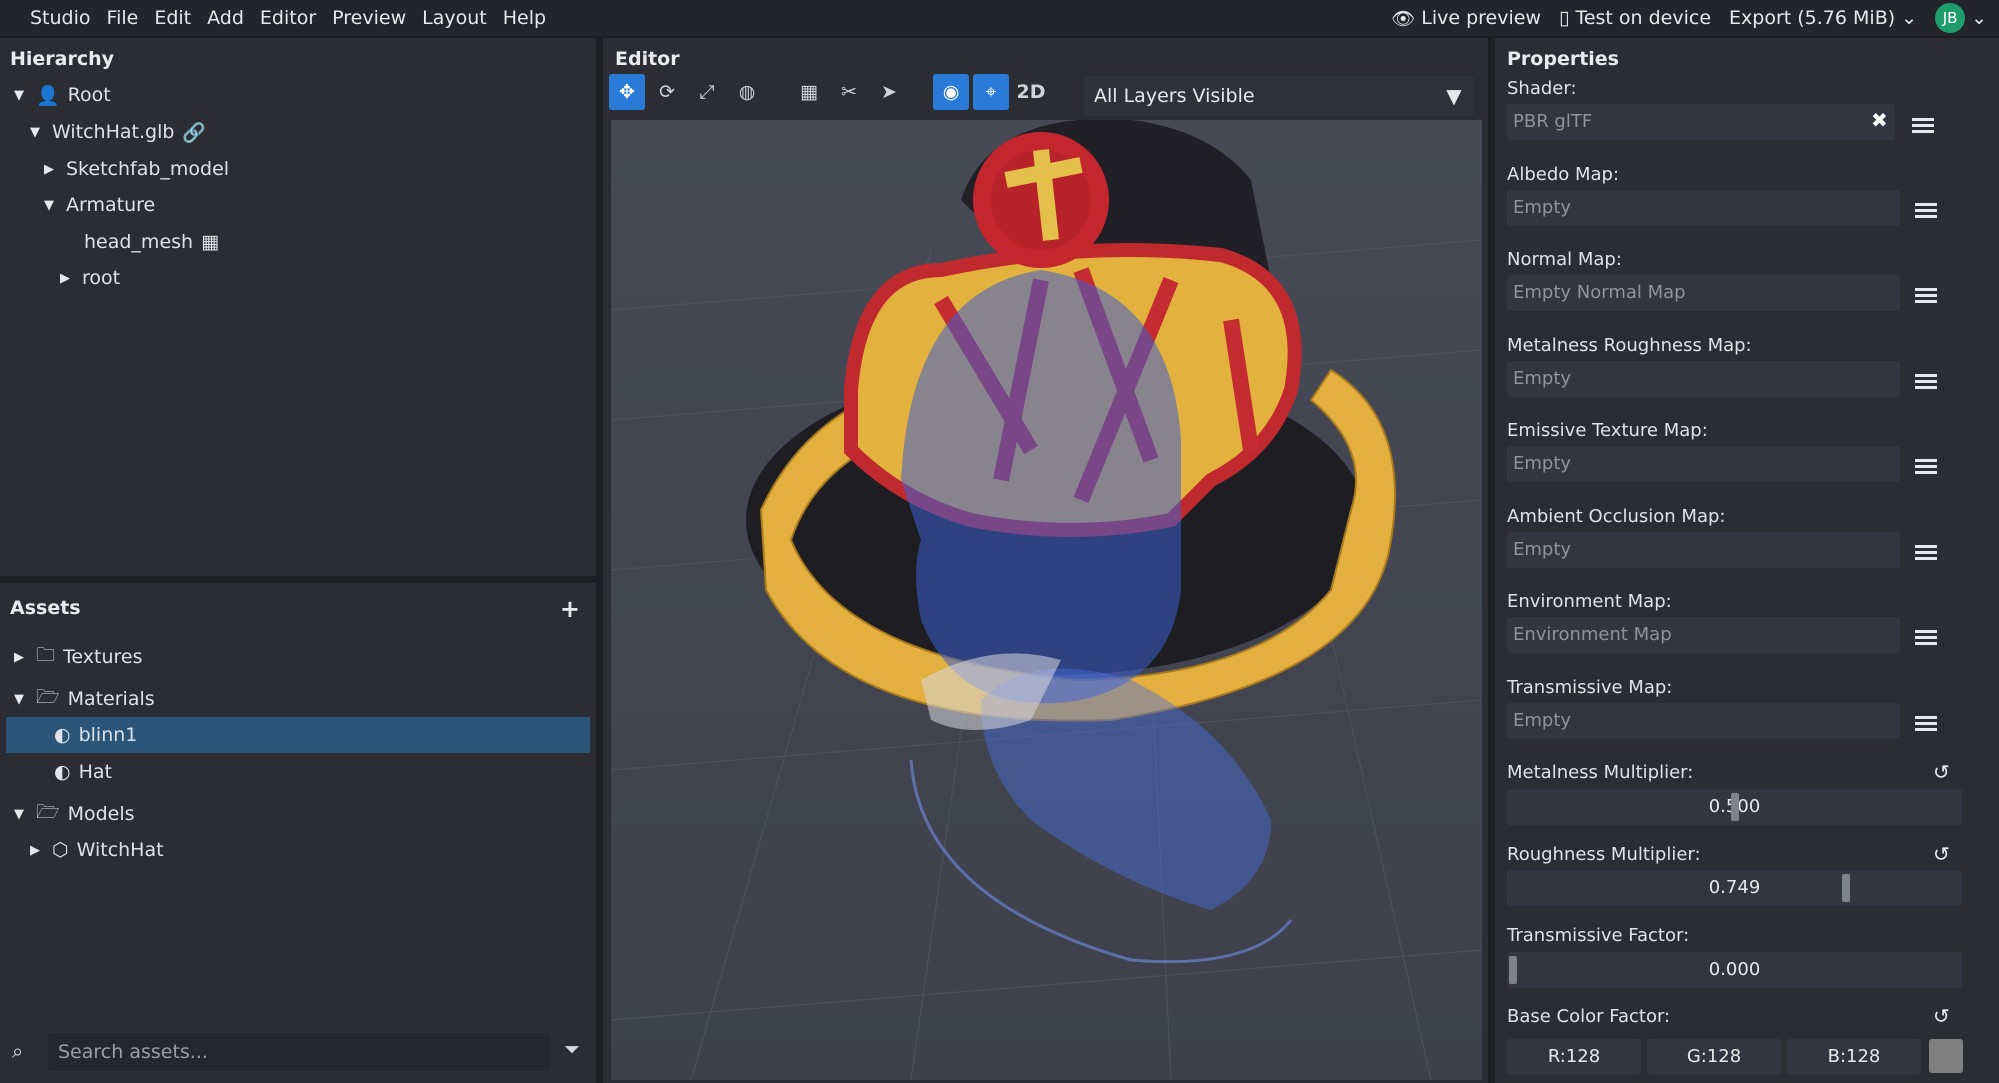 This screenshot has width=1999, height=1083. Describe the element at coordinates (1703, 550) in the screenshot. I see `ambient-occlusion-map-field: Empty` at that location.